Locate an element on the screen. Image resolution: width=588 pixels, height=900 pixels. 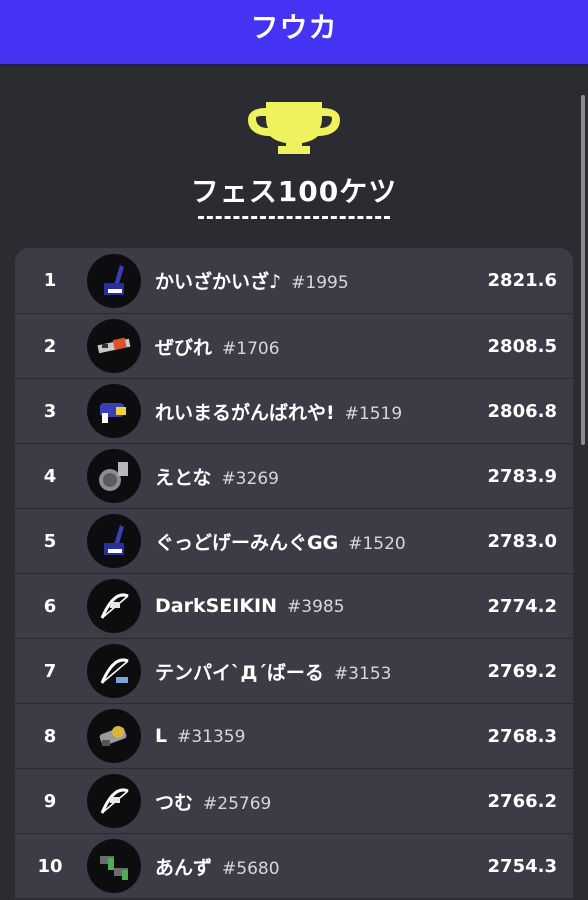
player-name: テンパイ`Д´ばーる is located at coordinates (239, 672).